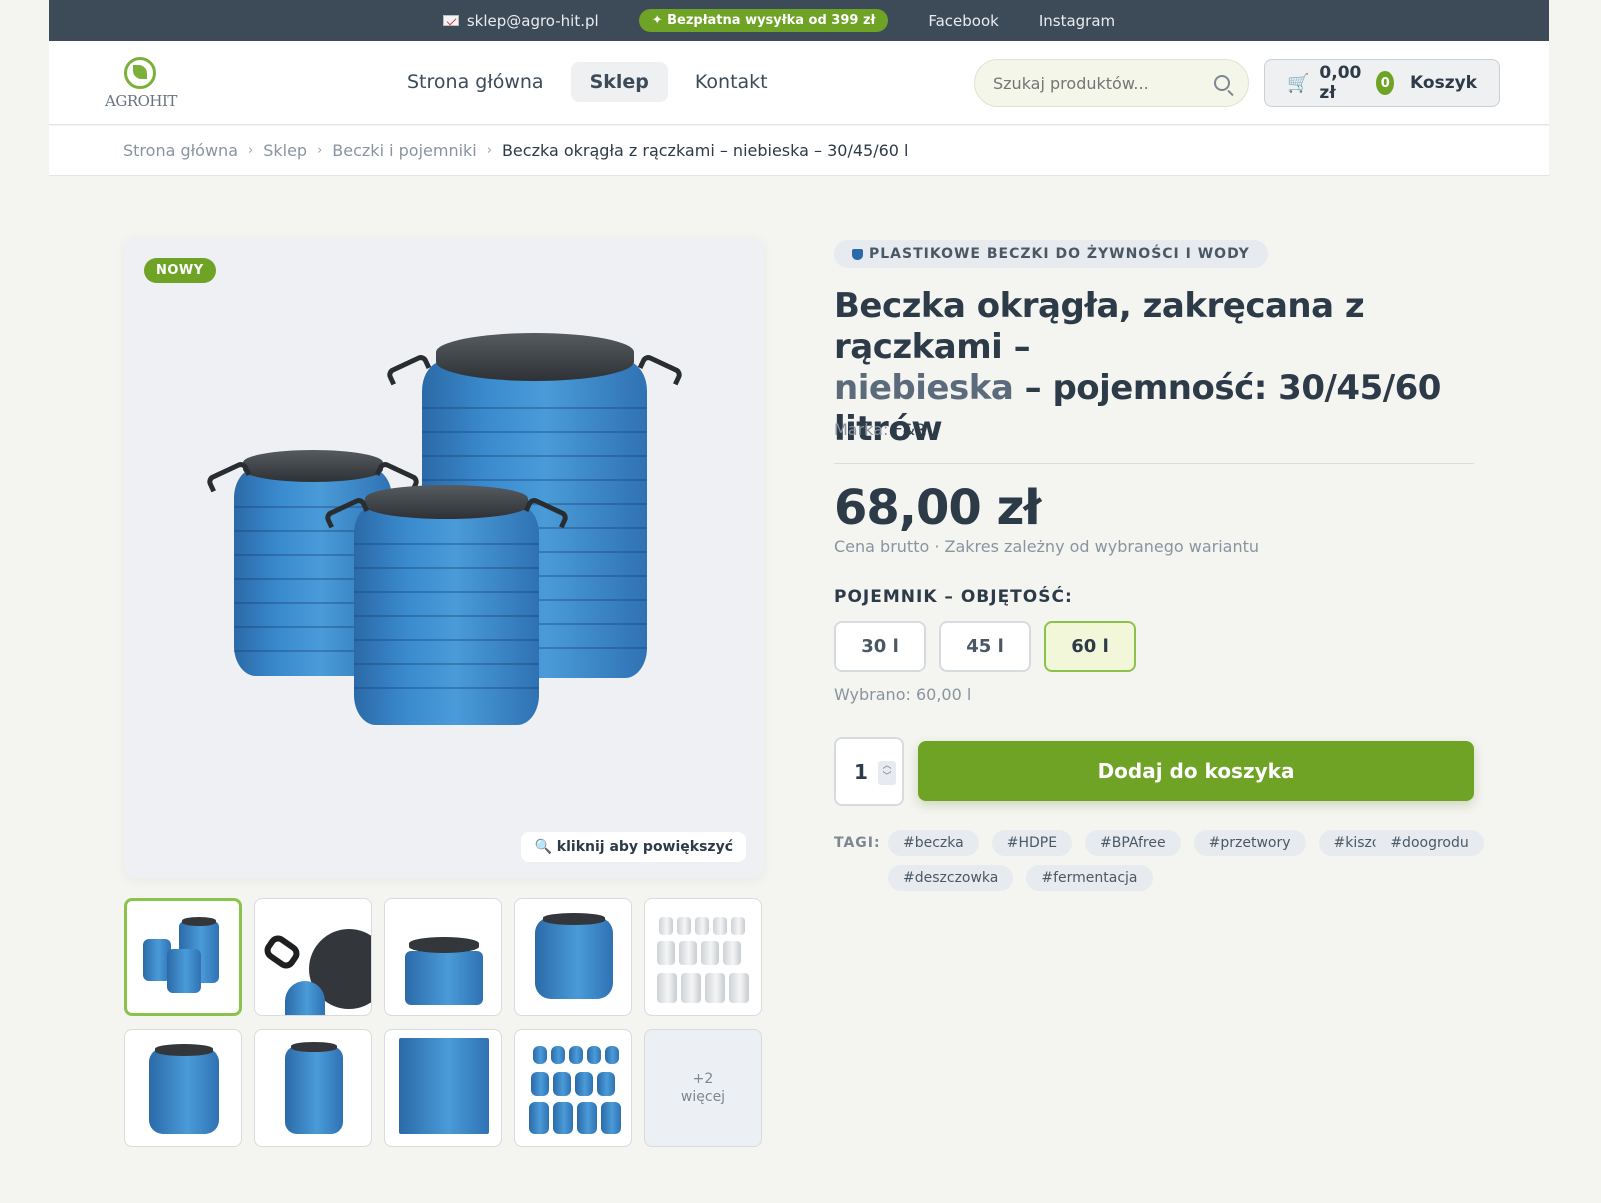  Describe the element at coordinates (1443, 83) in the screenshot. I see `cart-label: Koszyk` at that location.